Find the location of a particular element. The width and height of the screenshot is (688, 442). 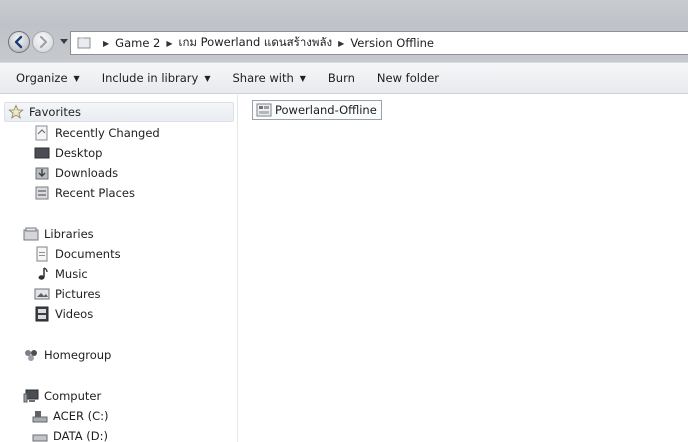

nav-item-label: ACER (C:) is located at coordinates (81, 416).